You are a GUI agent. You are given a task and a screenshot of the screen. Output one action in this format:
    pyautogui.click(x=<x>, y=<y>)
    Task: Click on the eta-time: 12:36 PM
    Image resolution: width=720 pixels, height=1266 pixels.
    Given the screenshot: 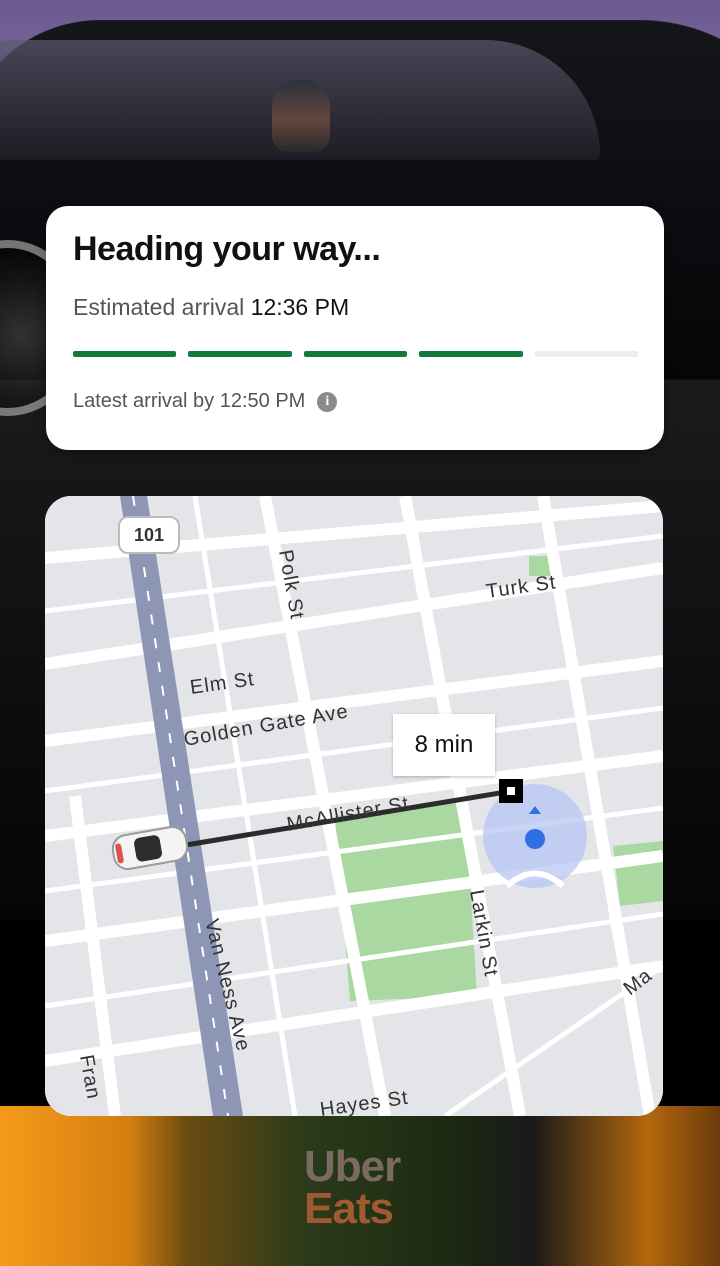 What is the action you would take?
    pyautogui.click(x=300, y=307)
    